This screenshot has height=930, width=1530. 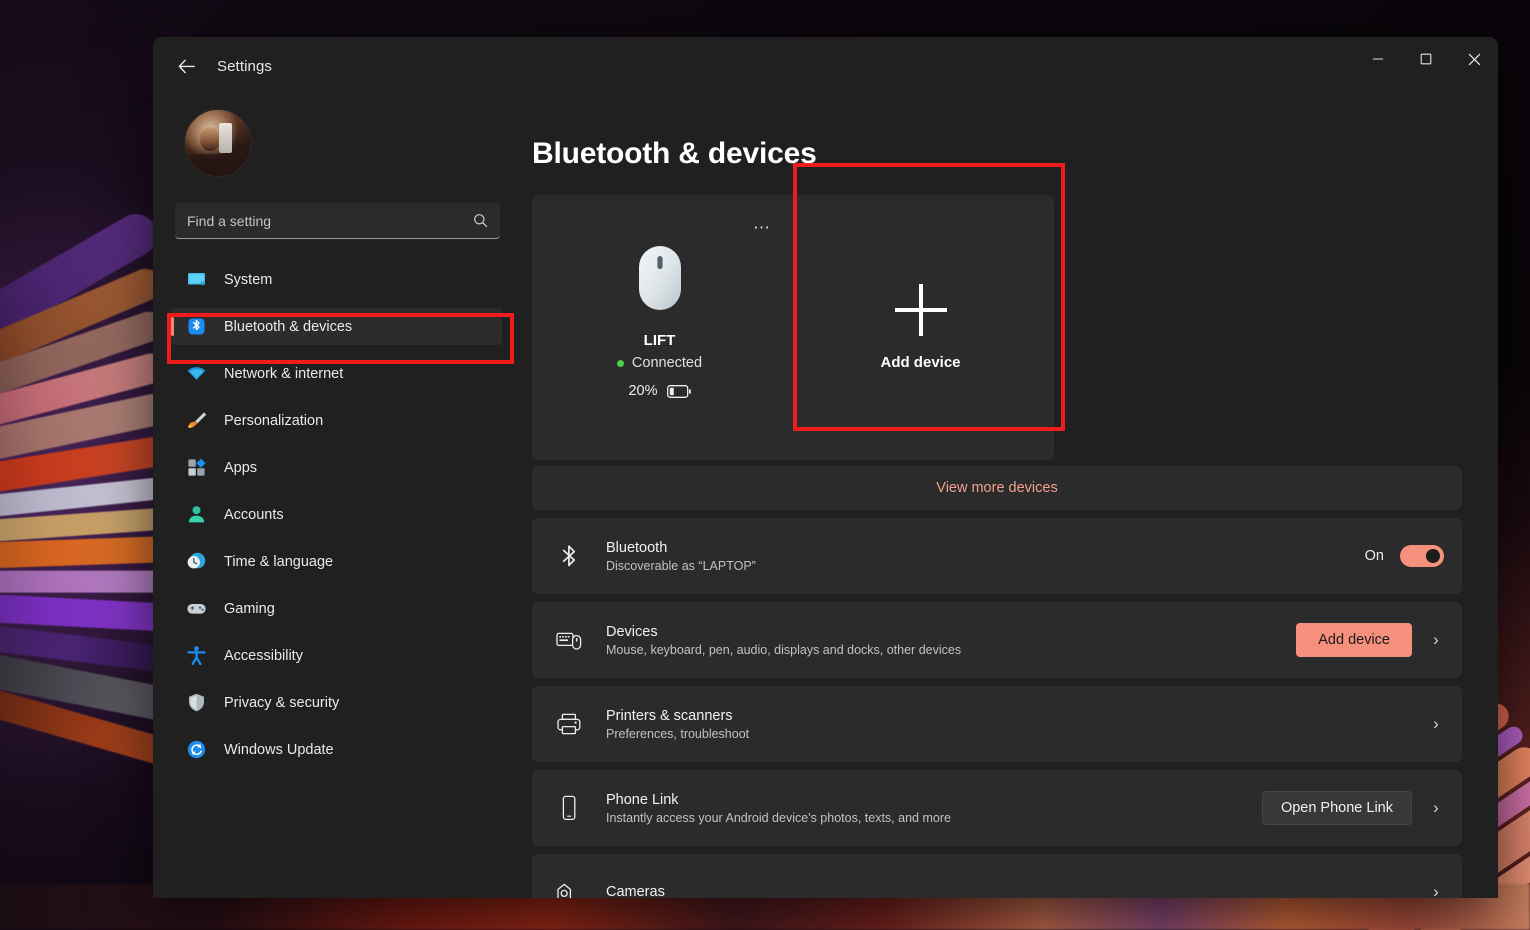 I want to click on printer-icon, so click(x=569, y=724).